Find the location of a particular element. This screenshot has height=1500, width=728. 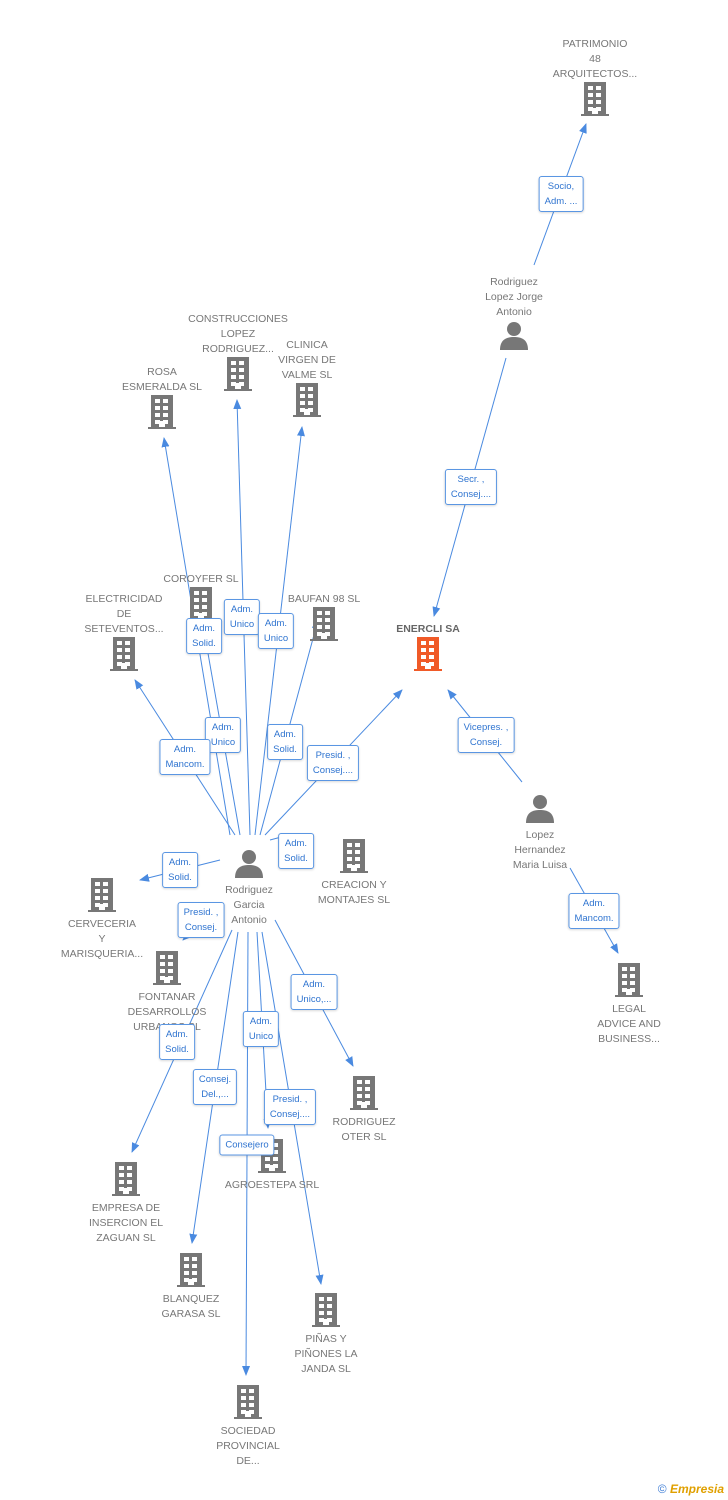

node-empresa: EMPRESA DE INSERCION EL ZAGUAN SL is located at coordinates (126, 1204).